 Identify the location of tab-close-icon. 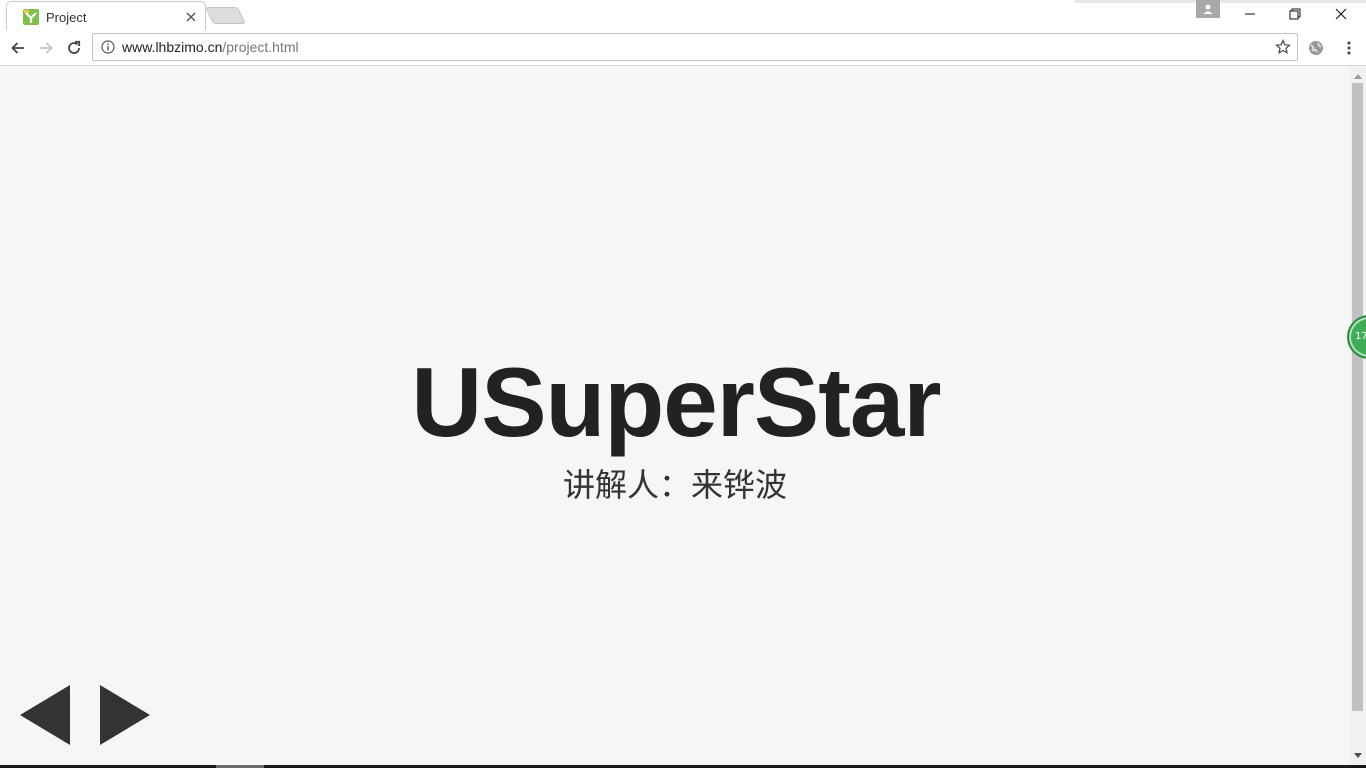
(191, 17).